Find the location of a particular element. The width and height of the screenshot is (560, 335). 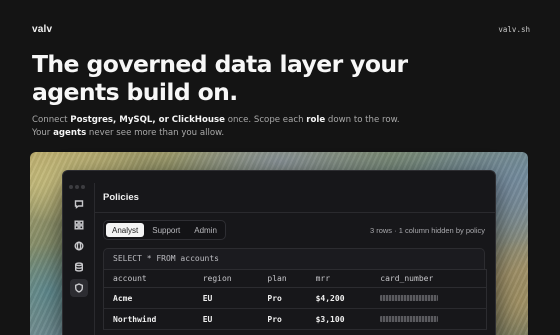

sub-text: Connect is located at coordinates (51, 120).